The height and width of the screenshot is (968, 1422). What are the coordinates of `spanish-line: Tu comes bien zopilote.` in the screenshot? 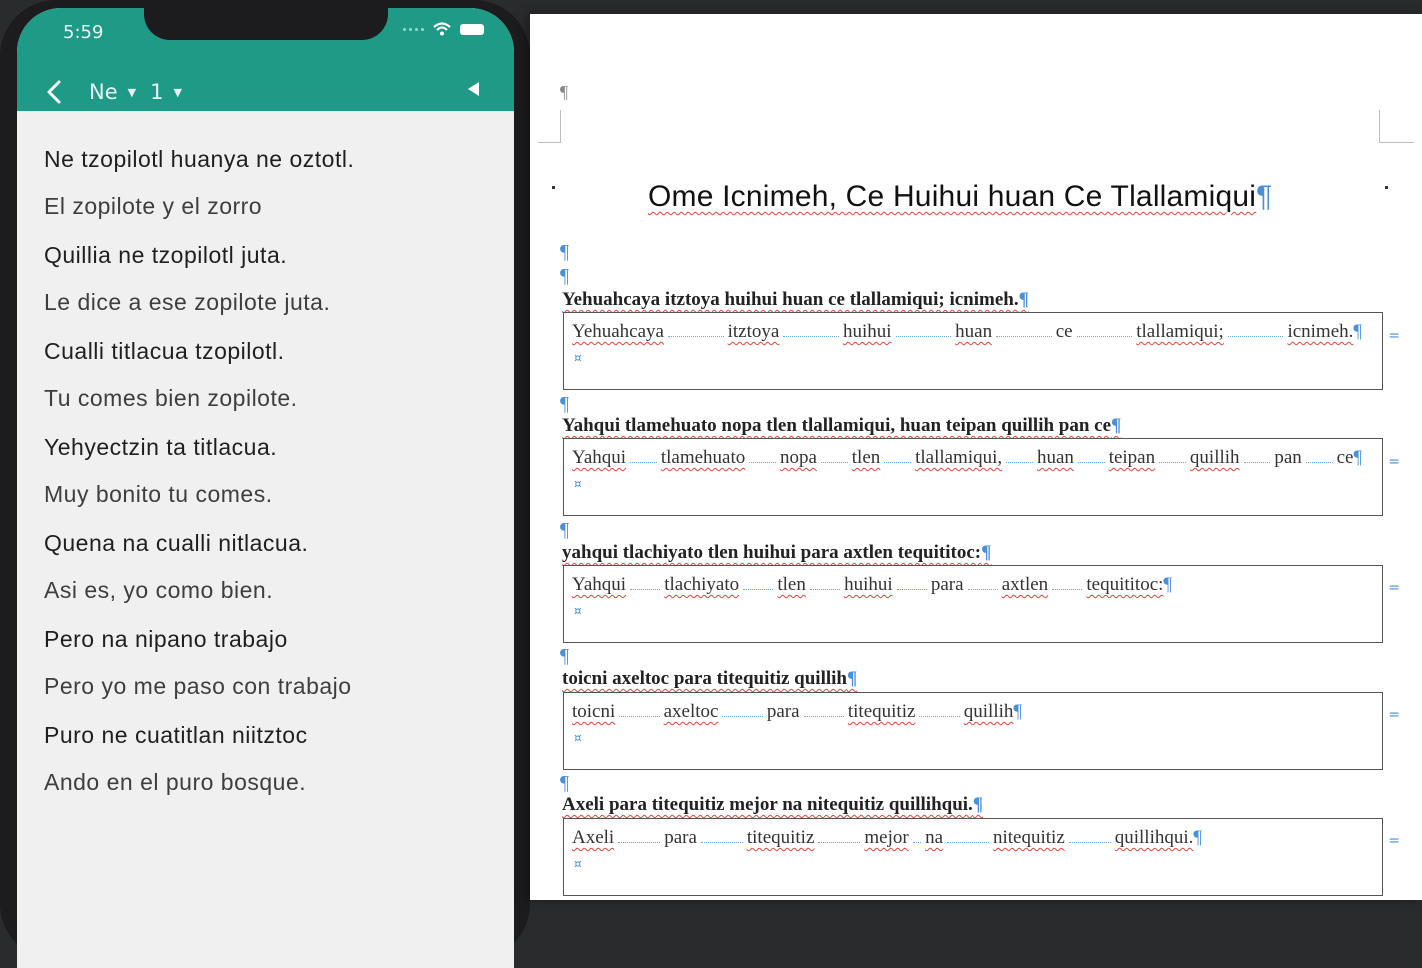 It's located at (171, 398).